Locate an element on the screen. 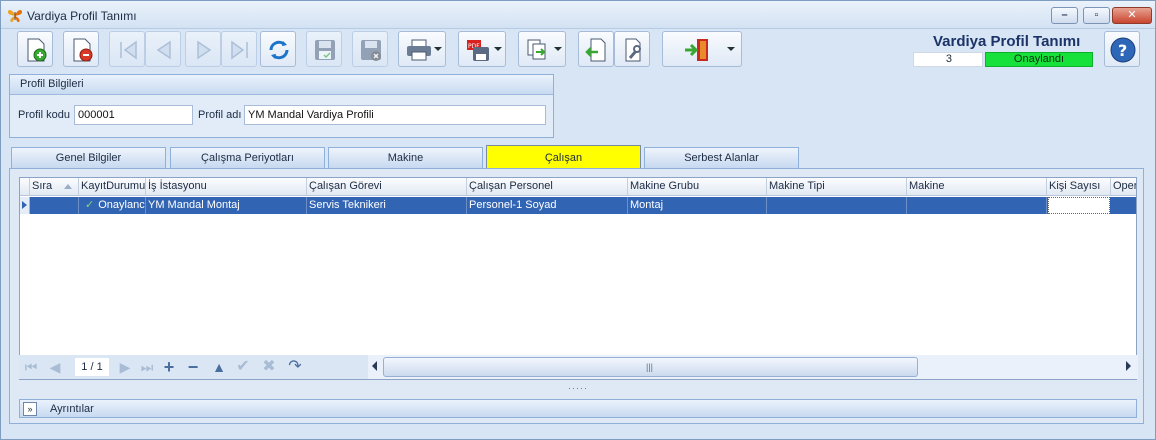 This screenshot has height=440, width=1156. minimize-icon: – is located at coordinates (1064, 15).